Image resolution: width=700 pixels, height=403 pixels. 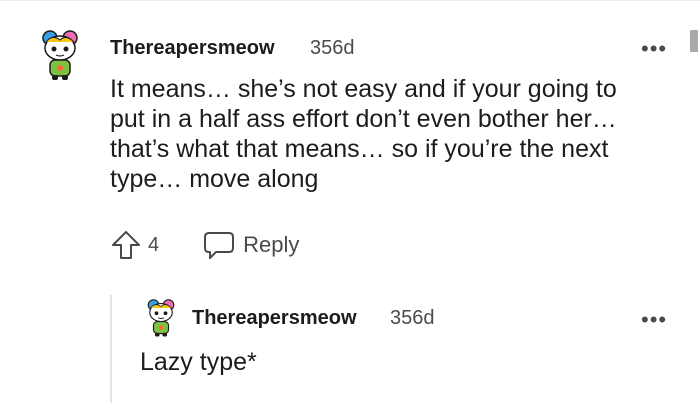 I want to click on reply-more-options-button: •••, so click(x=654, y=320).